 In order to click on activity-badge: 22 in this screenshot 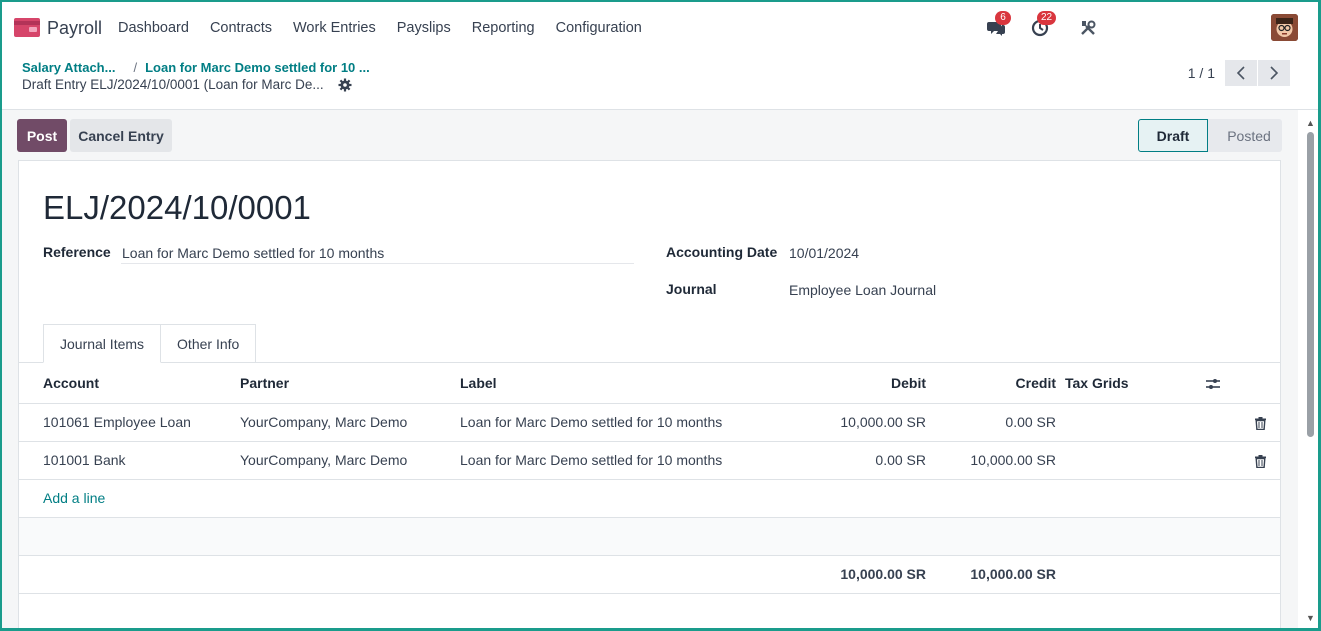, I will do `click(1047, 17)`.